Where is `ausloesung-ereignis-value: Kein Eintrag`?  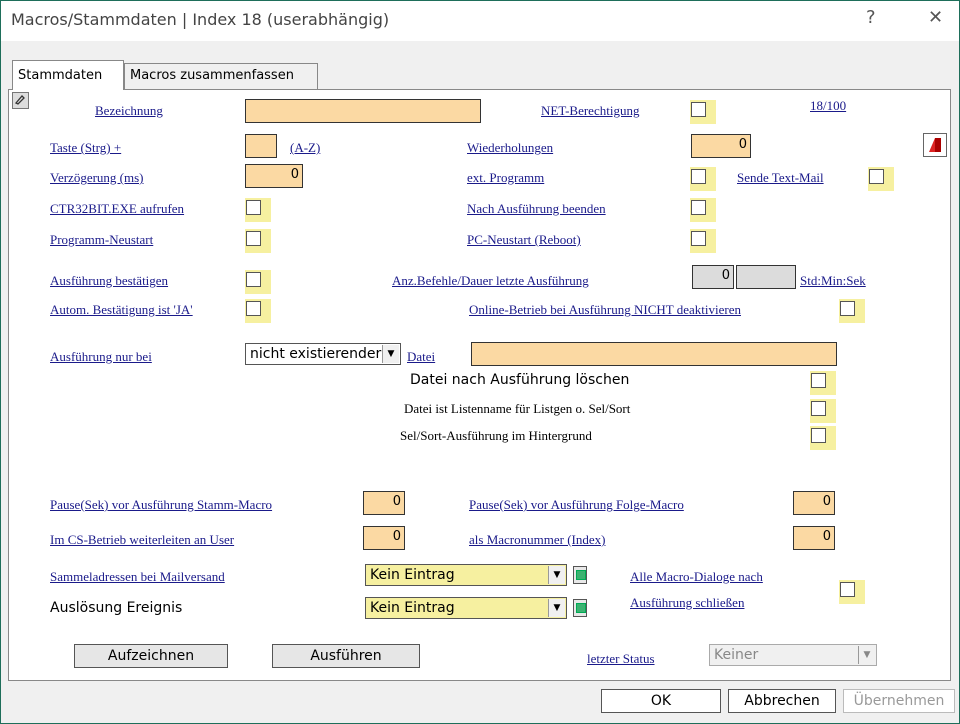
ausloesung-ereignis-value: Kein Eintrag is located at coordinates (412, 608).